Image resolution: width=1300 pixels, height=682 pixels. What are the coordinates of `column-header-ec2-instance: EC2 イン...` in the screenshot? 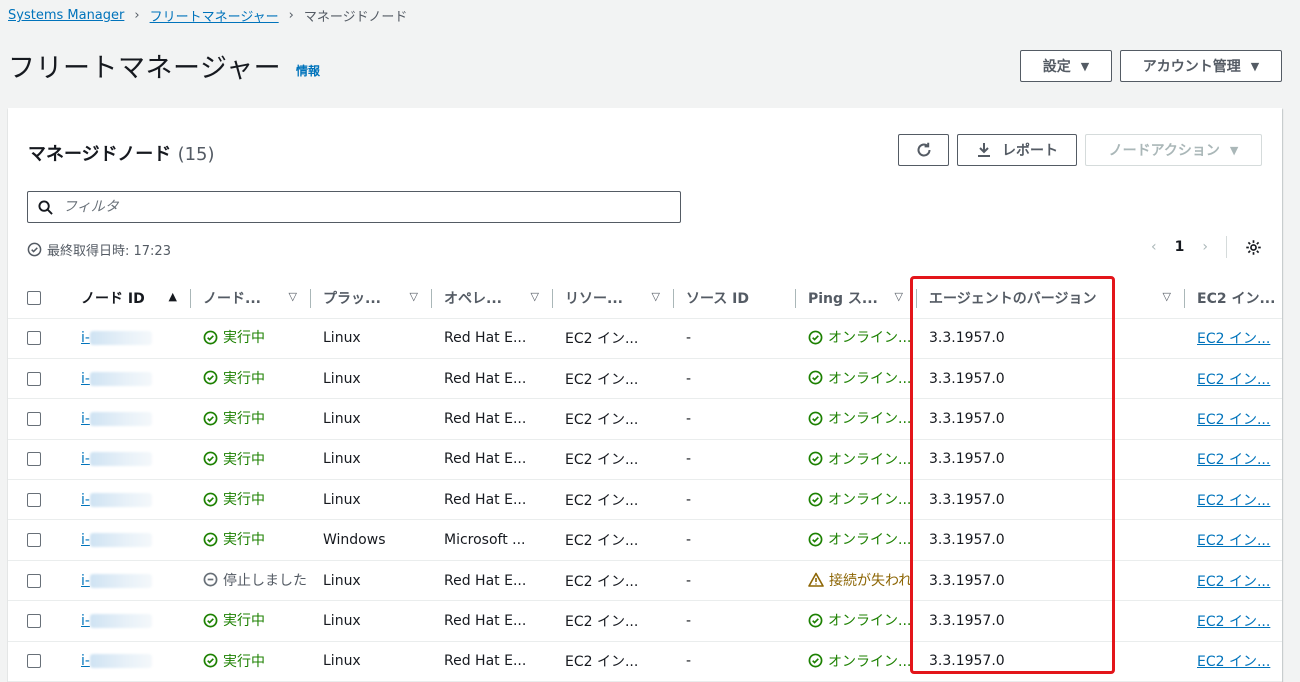 It's located at (1233, 298).